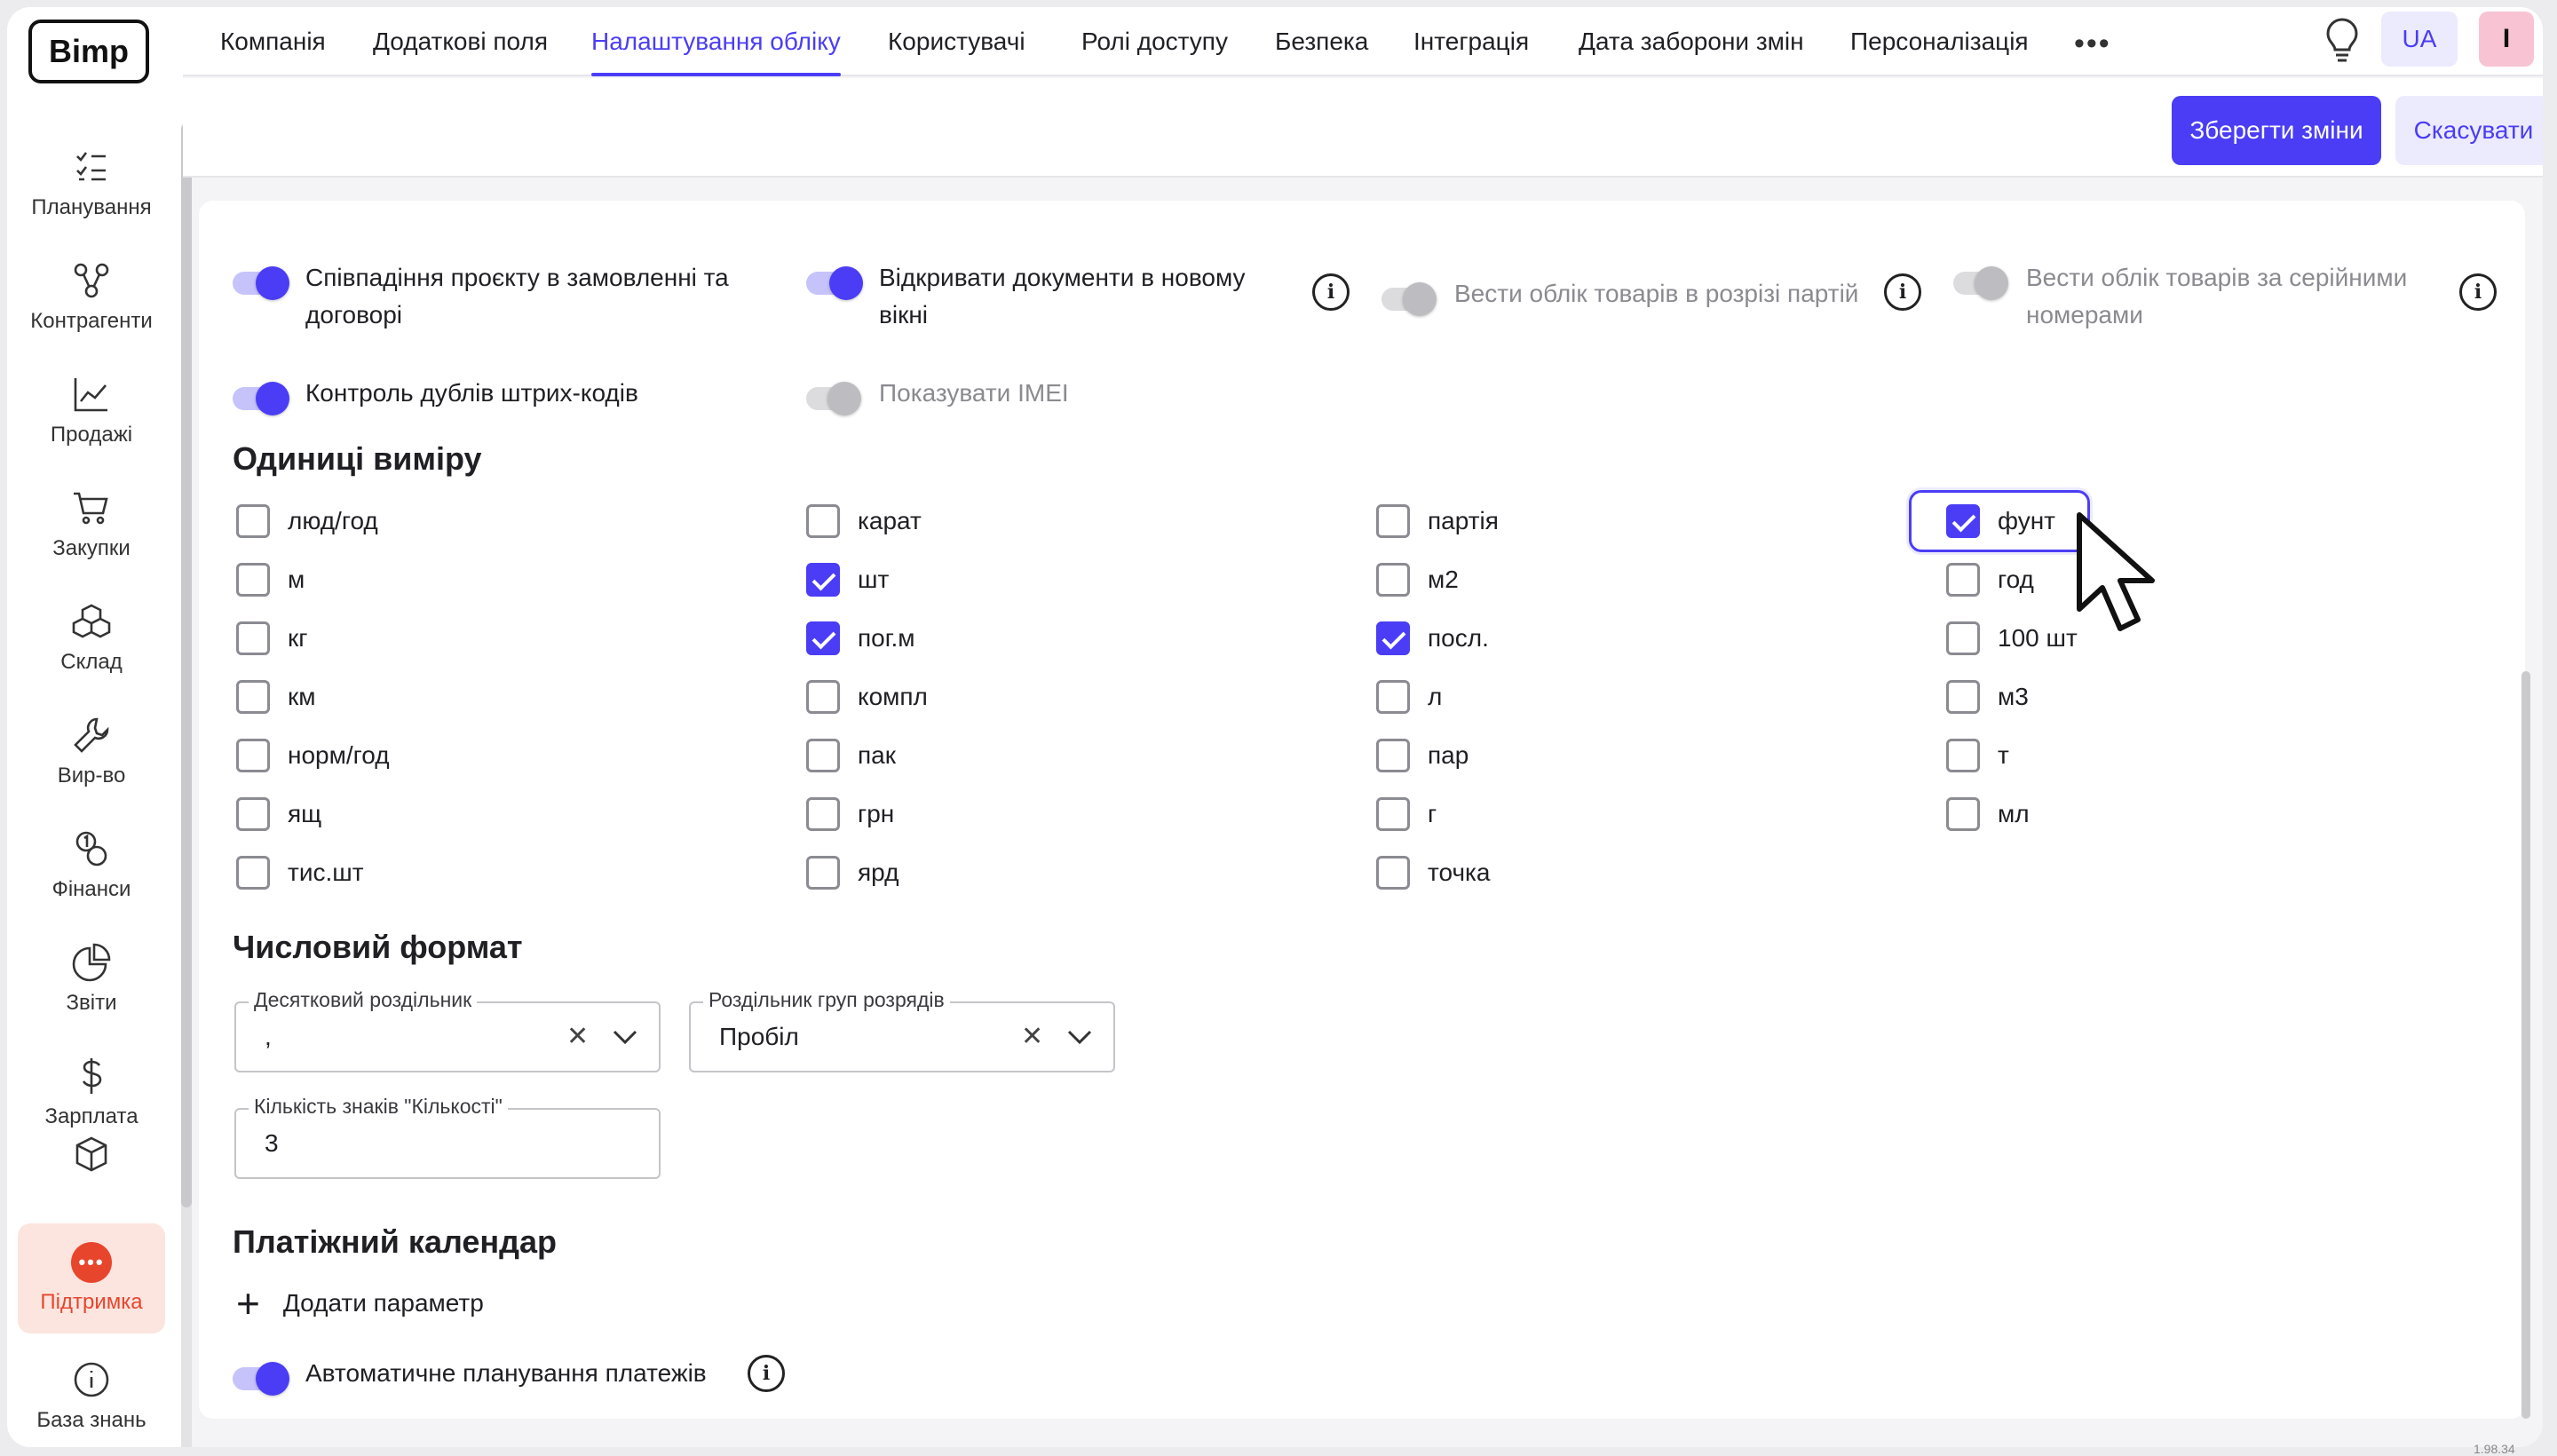  I want to click on unit-checkbox: компл, so click(867, 697).